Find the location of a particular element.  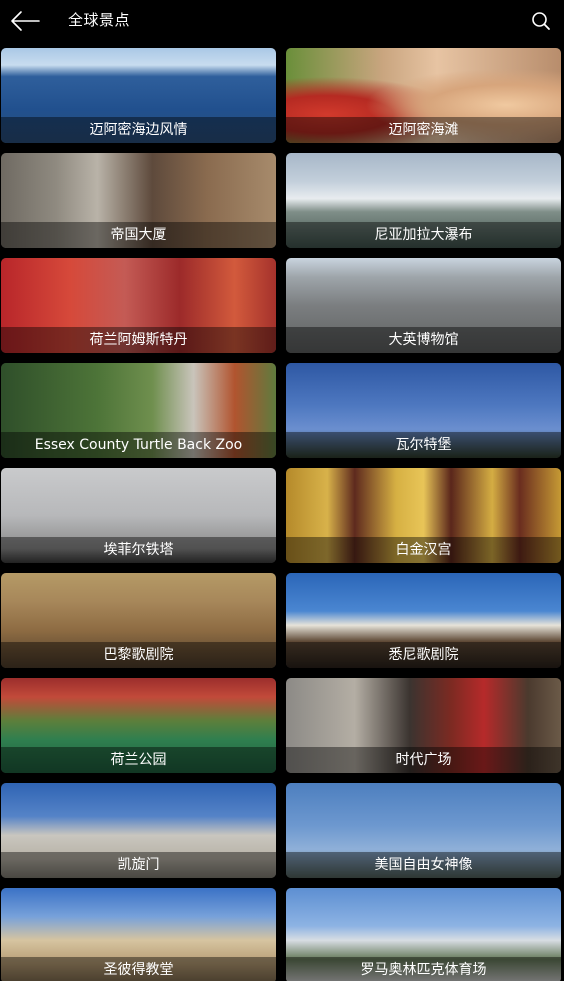

attraction-card: Essex County Turtle Back Zoo is located at coordinates (138, 410).